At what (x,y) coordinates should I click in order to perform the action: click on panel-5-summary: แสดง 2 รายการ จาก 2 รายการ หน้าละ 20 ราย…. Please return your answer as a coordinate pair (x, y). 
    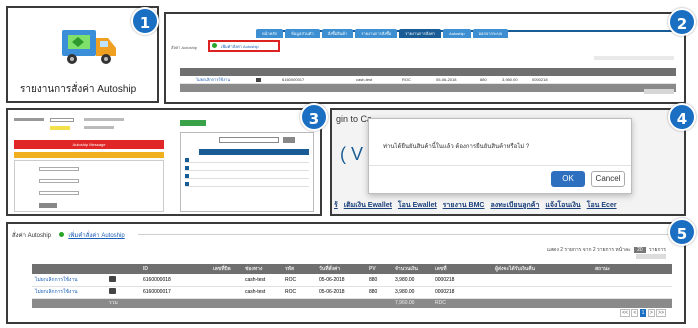
    Looking at the image, I should click on (606, 250).